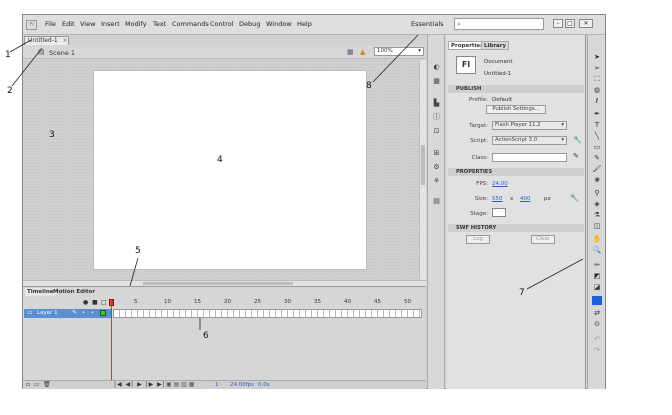 The width and height of the screenshot is (672, 415). Describe the element at coordinates (597, 350) in the screenshot. I see `straighten-icon: ↷` at that location.